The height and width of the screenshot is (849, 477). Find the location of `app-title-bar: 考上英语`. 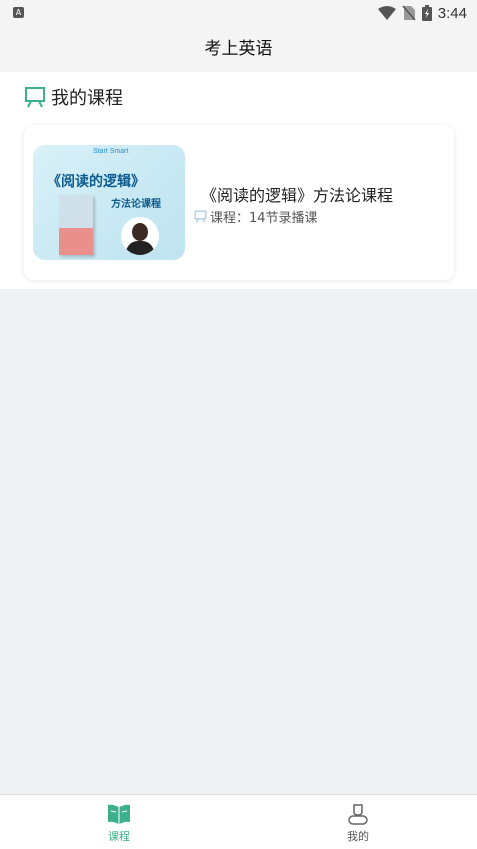

app-title-bar: 考上英语 is located at coordinates (238, 49).